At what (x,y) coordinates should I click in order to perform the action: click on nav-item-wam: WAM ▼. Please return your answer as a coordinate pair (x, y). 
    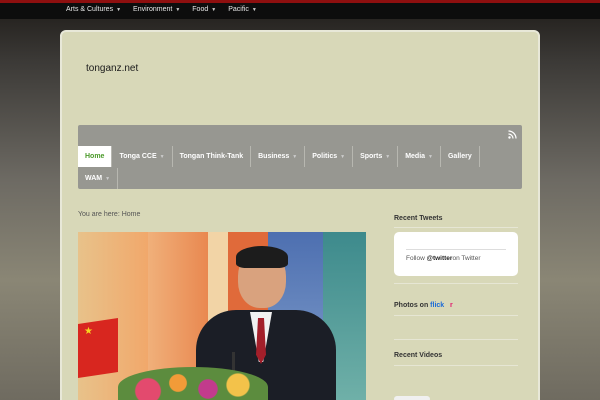
    Looking at the image, I should click on (98, 178).